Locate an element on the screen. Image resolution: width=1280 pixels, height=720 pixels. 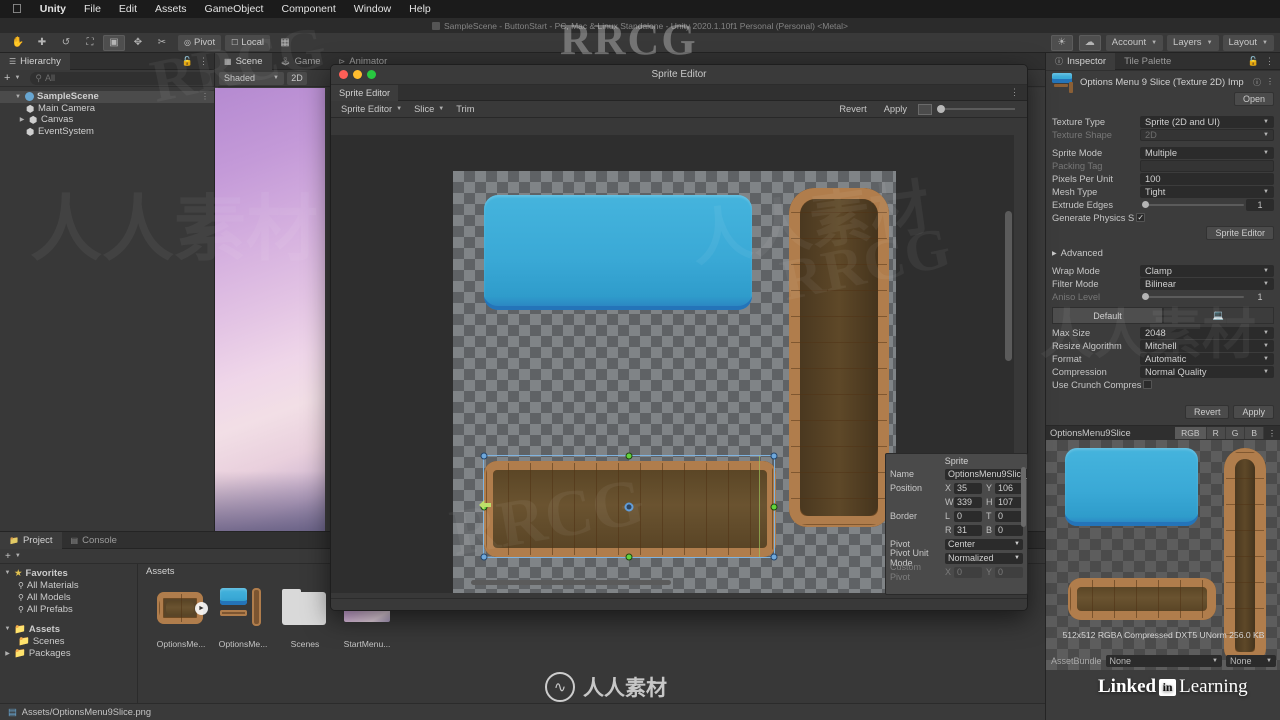
sprite-panel-scrollbar is located at coordinates (1023, 524).